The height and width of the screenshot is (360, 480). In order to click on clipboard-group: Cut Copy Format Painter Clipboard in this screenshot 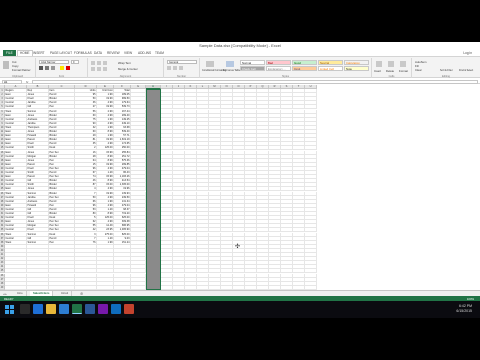, I will do `click(18, 68)`.